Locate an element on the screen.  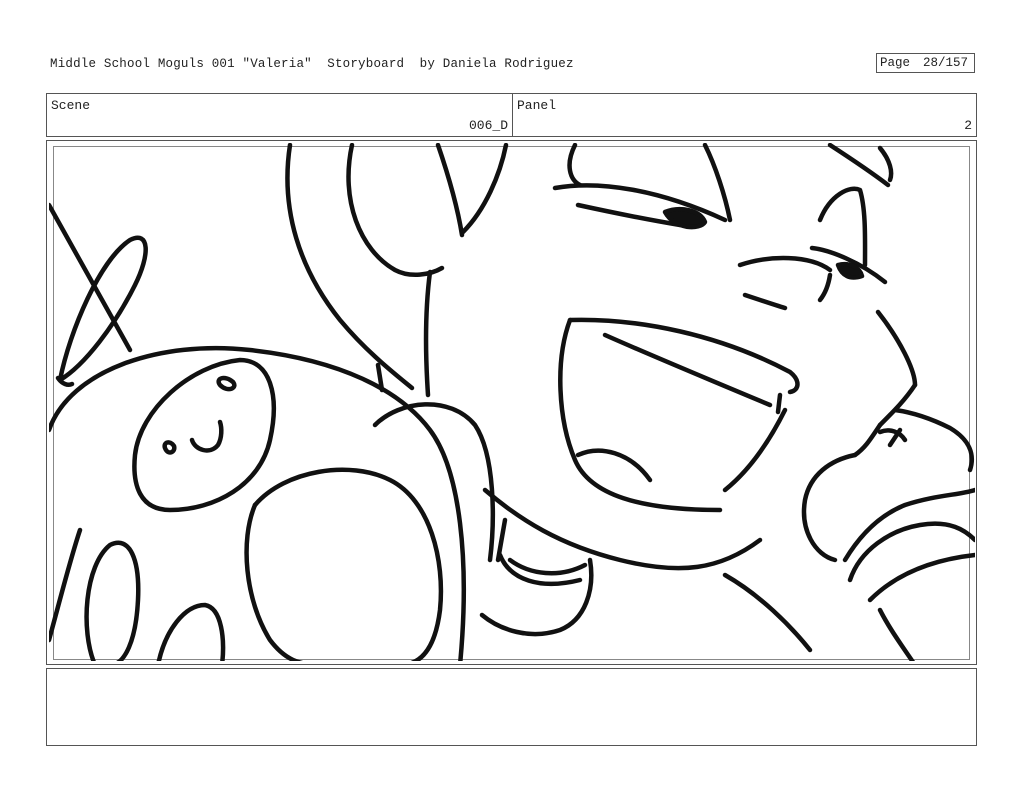
notes-box is located at coordinates (511, 707).